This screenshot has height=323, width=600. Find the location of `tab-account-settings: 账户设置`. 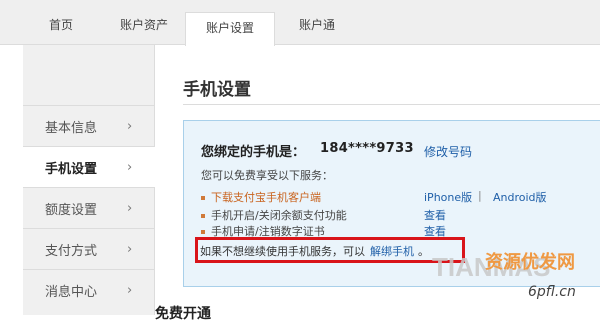

tab-account-settings: 账户设置 is located at coordinates (230, 29).